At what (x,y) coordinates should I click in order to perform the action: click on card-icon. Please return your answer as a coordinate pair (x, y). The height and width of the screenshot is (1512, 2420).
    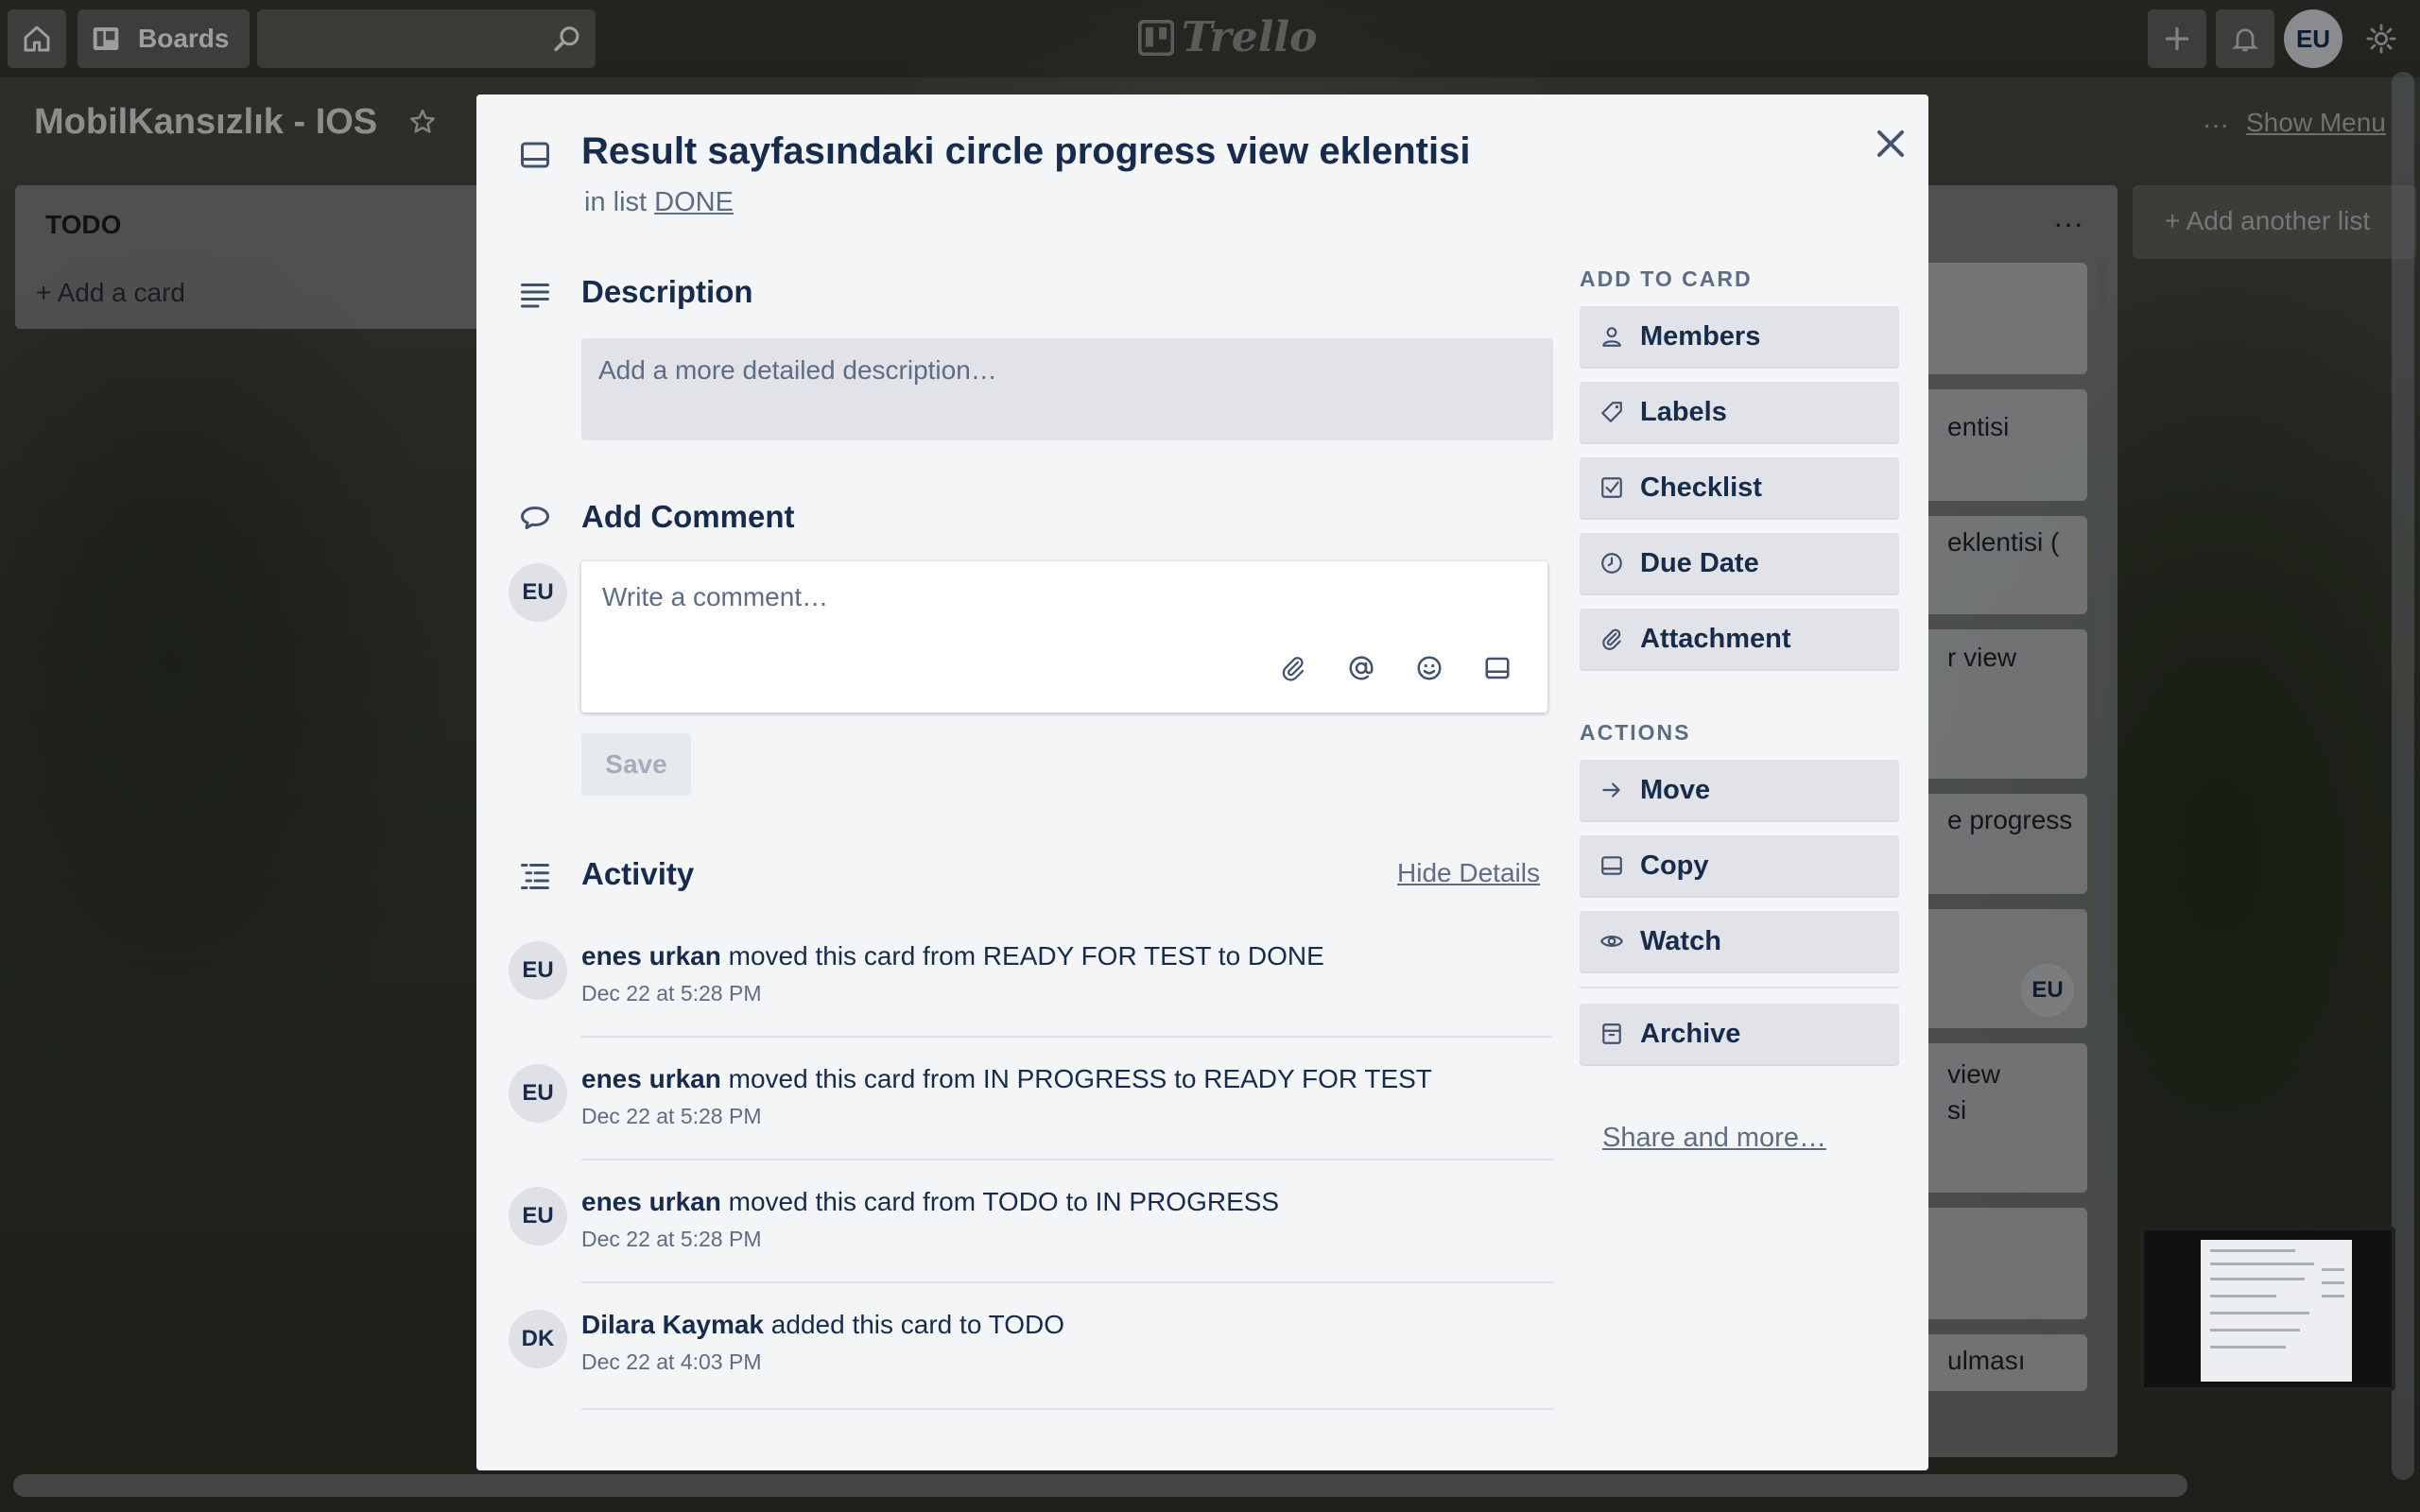
    Looking at the image, I should click on (535, 155).